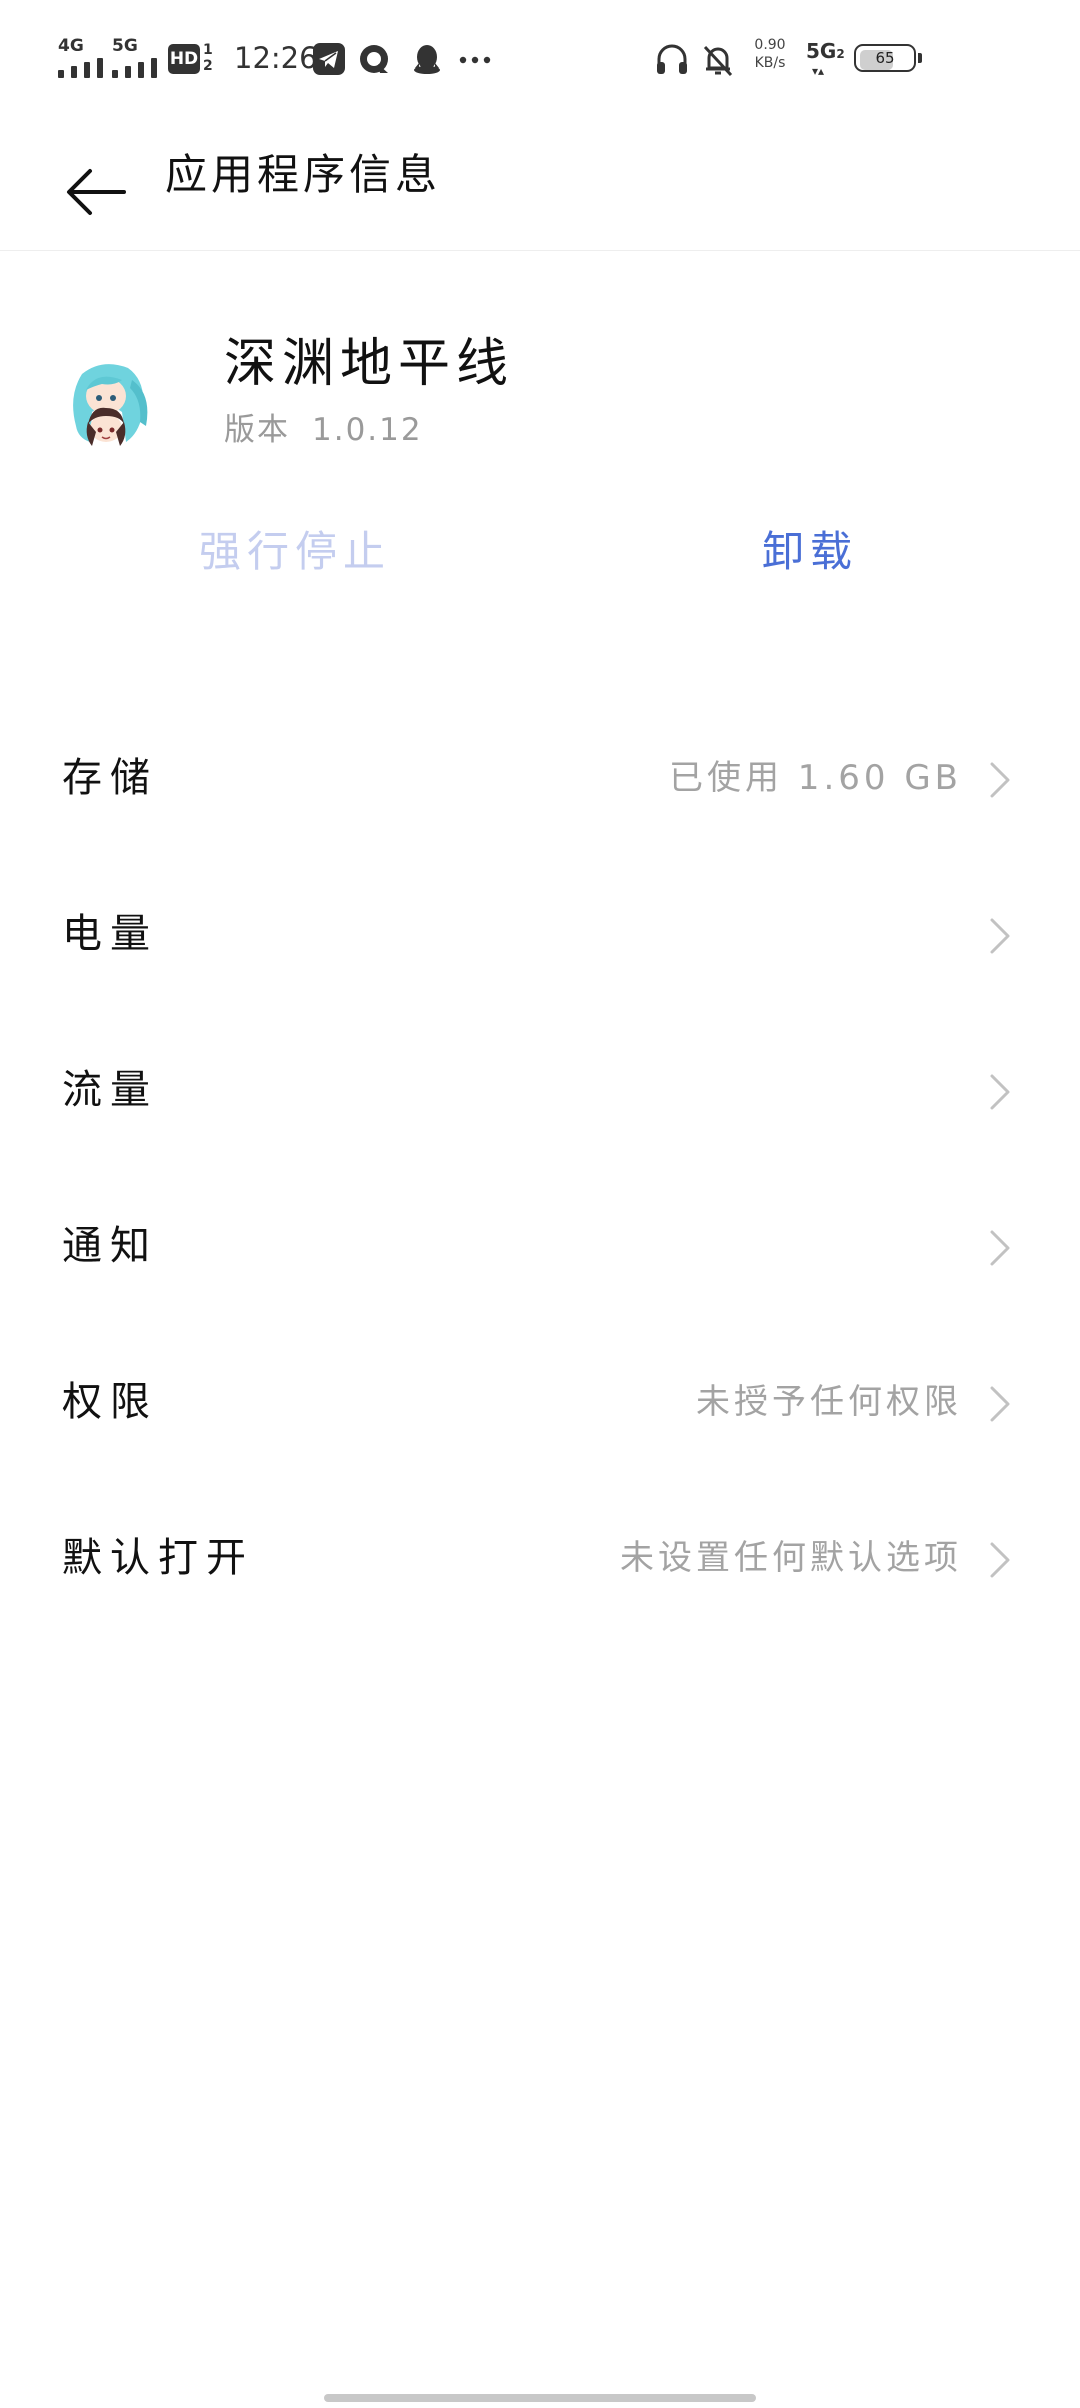 This screenshot has width=1080, height=2408. I want to click on sim2-signal: 5G, so click(140, 58).